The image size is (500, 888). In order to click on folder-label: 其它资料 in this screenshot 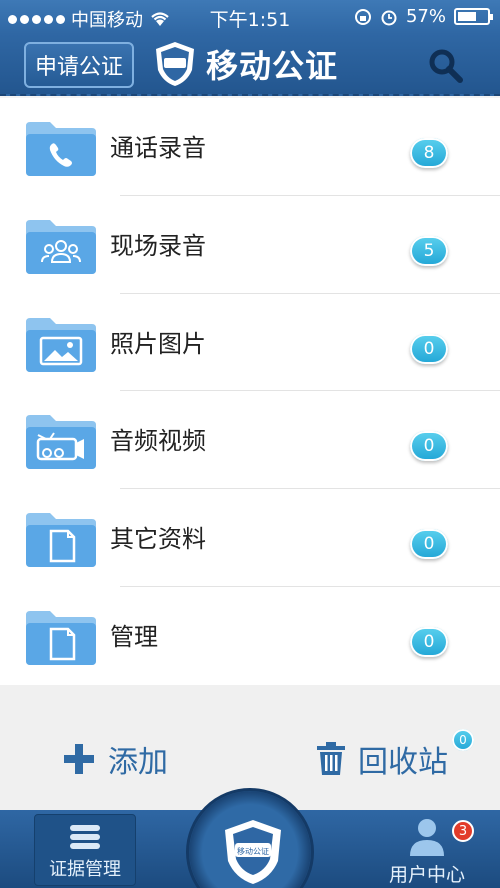, I will do `click(158, 539)`.